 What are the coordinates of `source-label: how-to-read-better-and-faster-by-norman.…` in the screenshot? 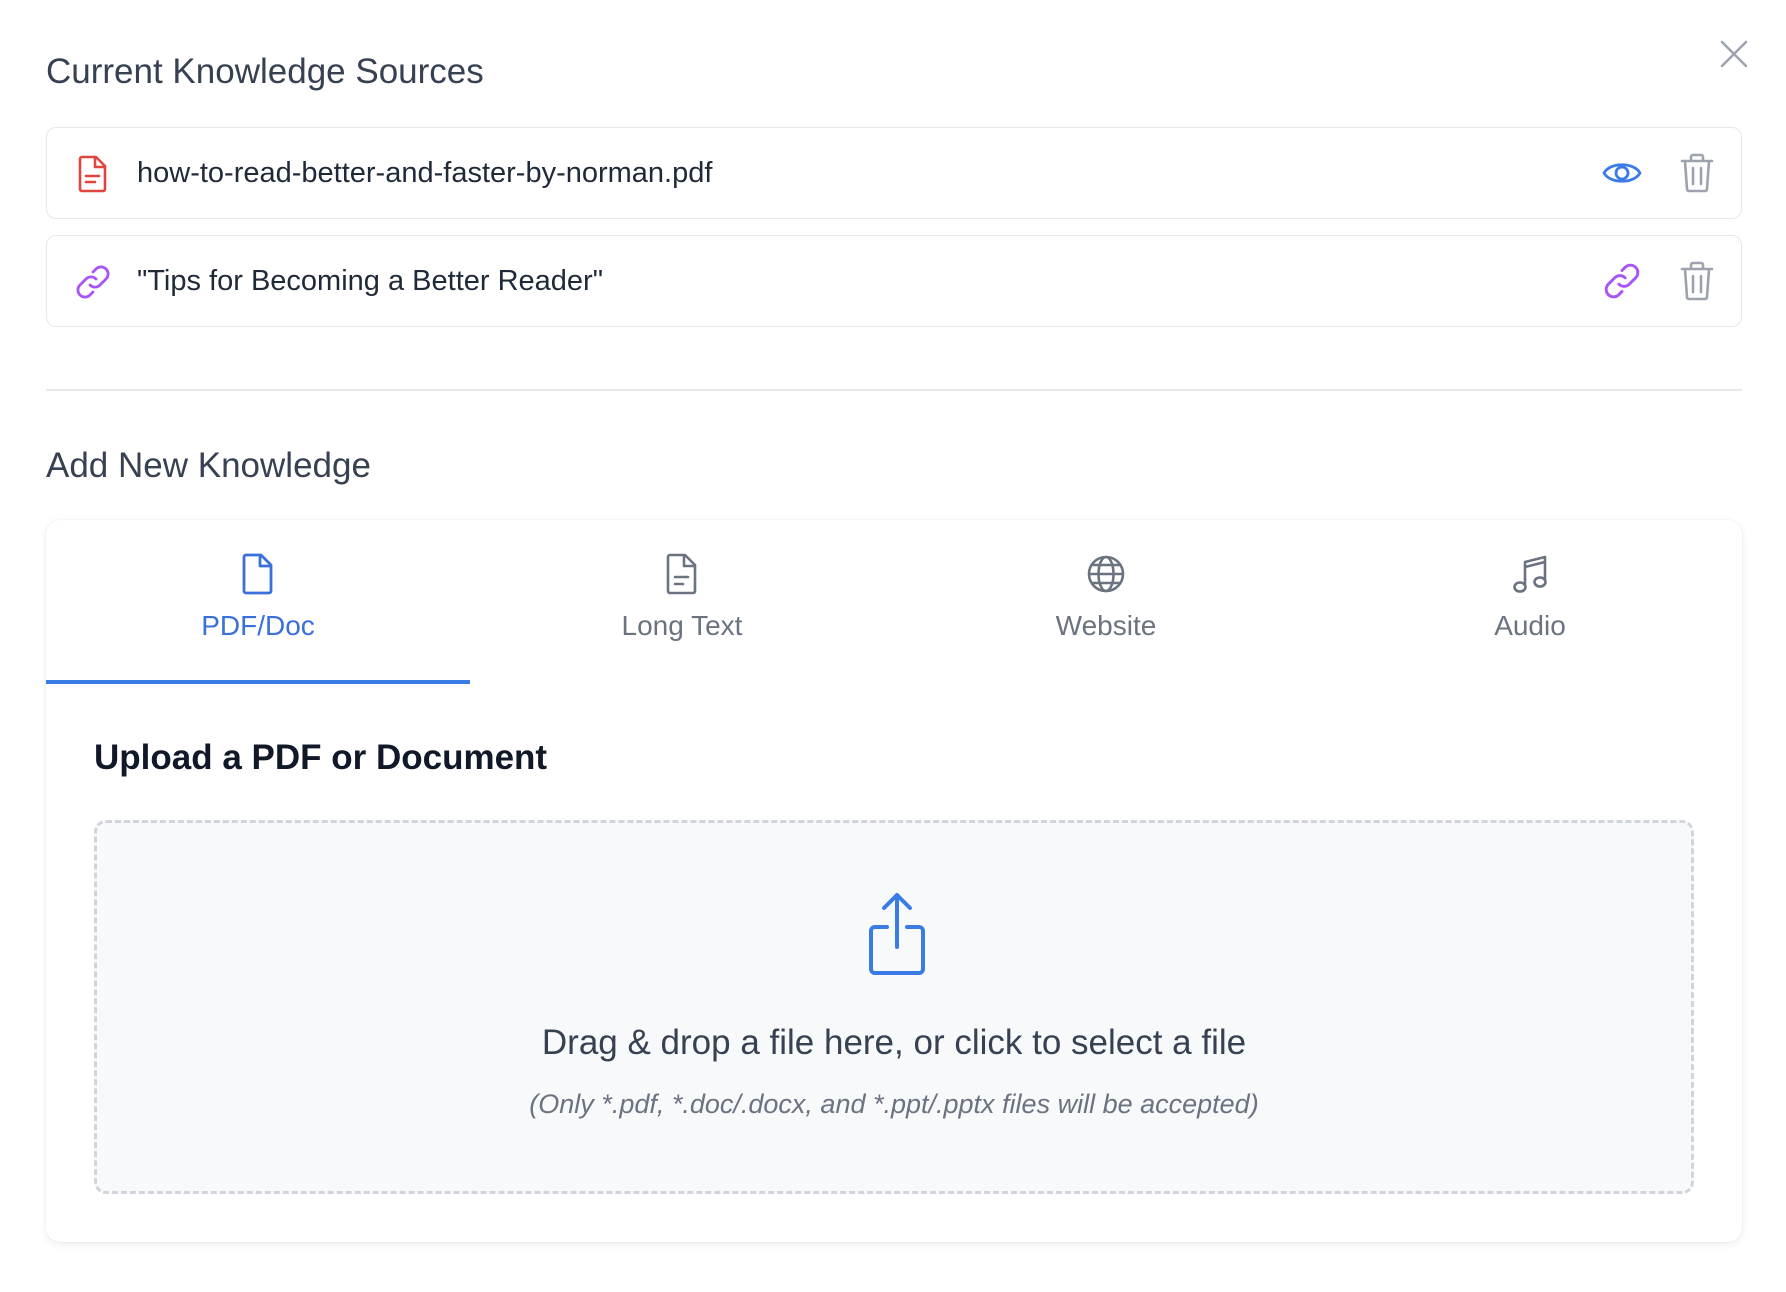 It's located at (425, 173).